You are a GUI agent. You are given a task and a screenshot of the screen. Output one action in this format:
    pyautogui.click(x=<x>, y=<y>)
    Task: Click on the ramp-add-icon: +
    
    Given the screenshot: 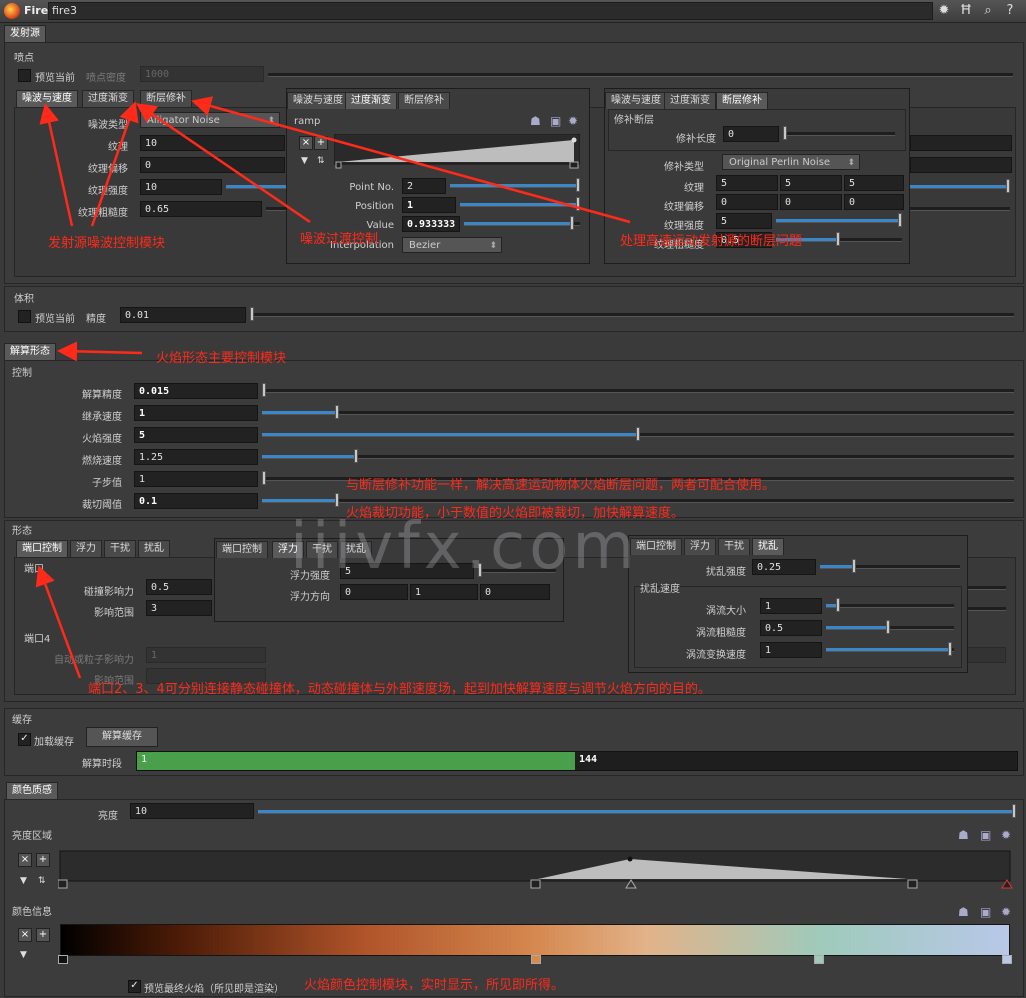 What is the action you would take?
    pyautogui.click(x=321, y=143)
    